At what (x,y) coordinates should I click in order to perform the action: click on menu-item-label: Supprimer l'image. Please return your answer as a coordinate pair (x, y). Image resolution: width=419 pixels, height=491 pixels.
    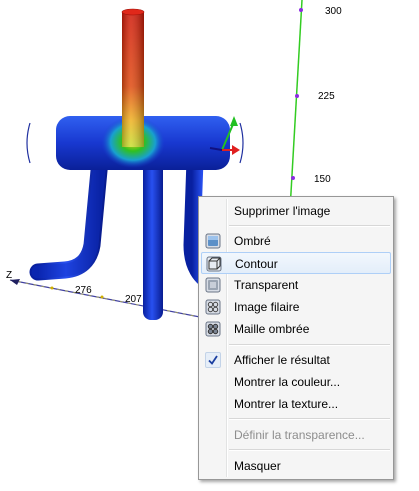
    Looking at the image, I should click on (282, 211).